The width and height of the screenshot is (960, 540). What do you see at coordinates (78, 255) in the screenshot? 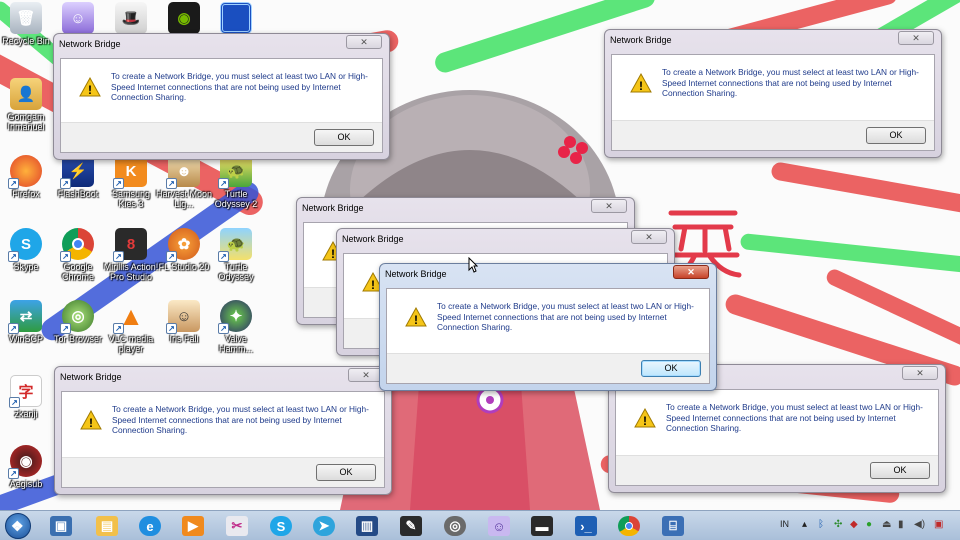
I see `desktop-icon-chrome: ↗ Google Chrome` at bounding box center [78, 255].